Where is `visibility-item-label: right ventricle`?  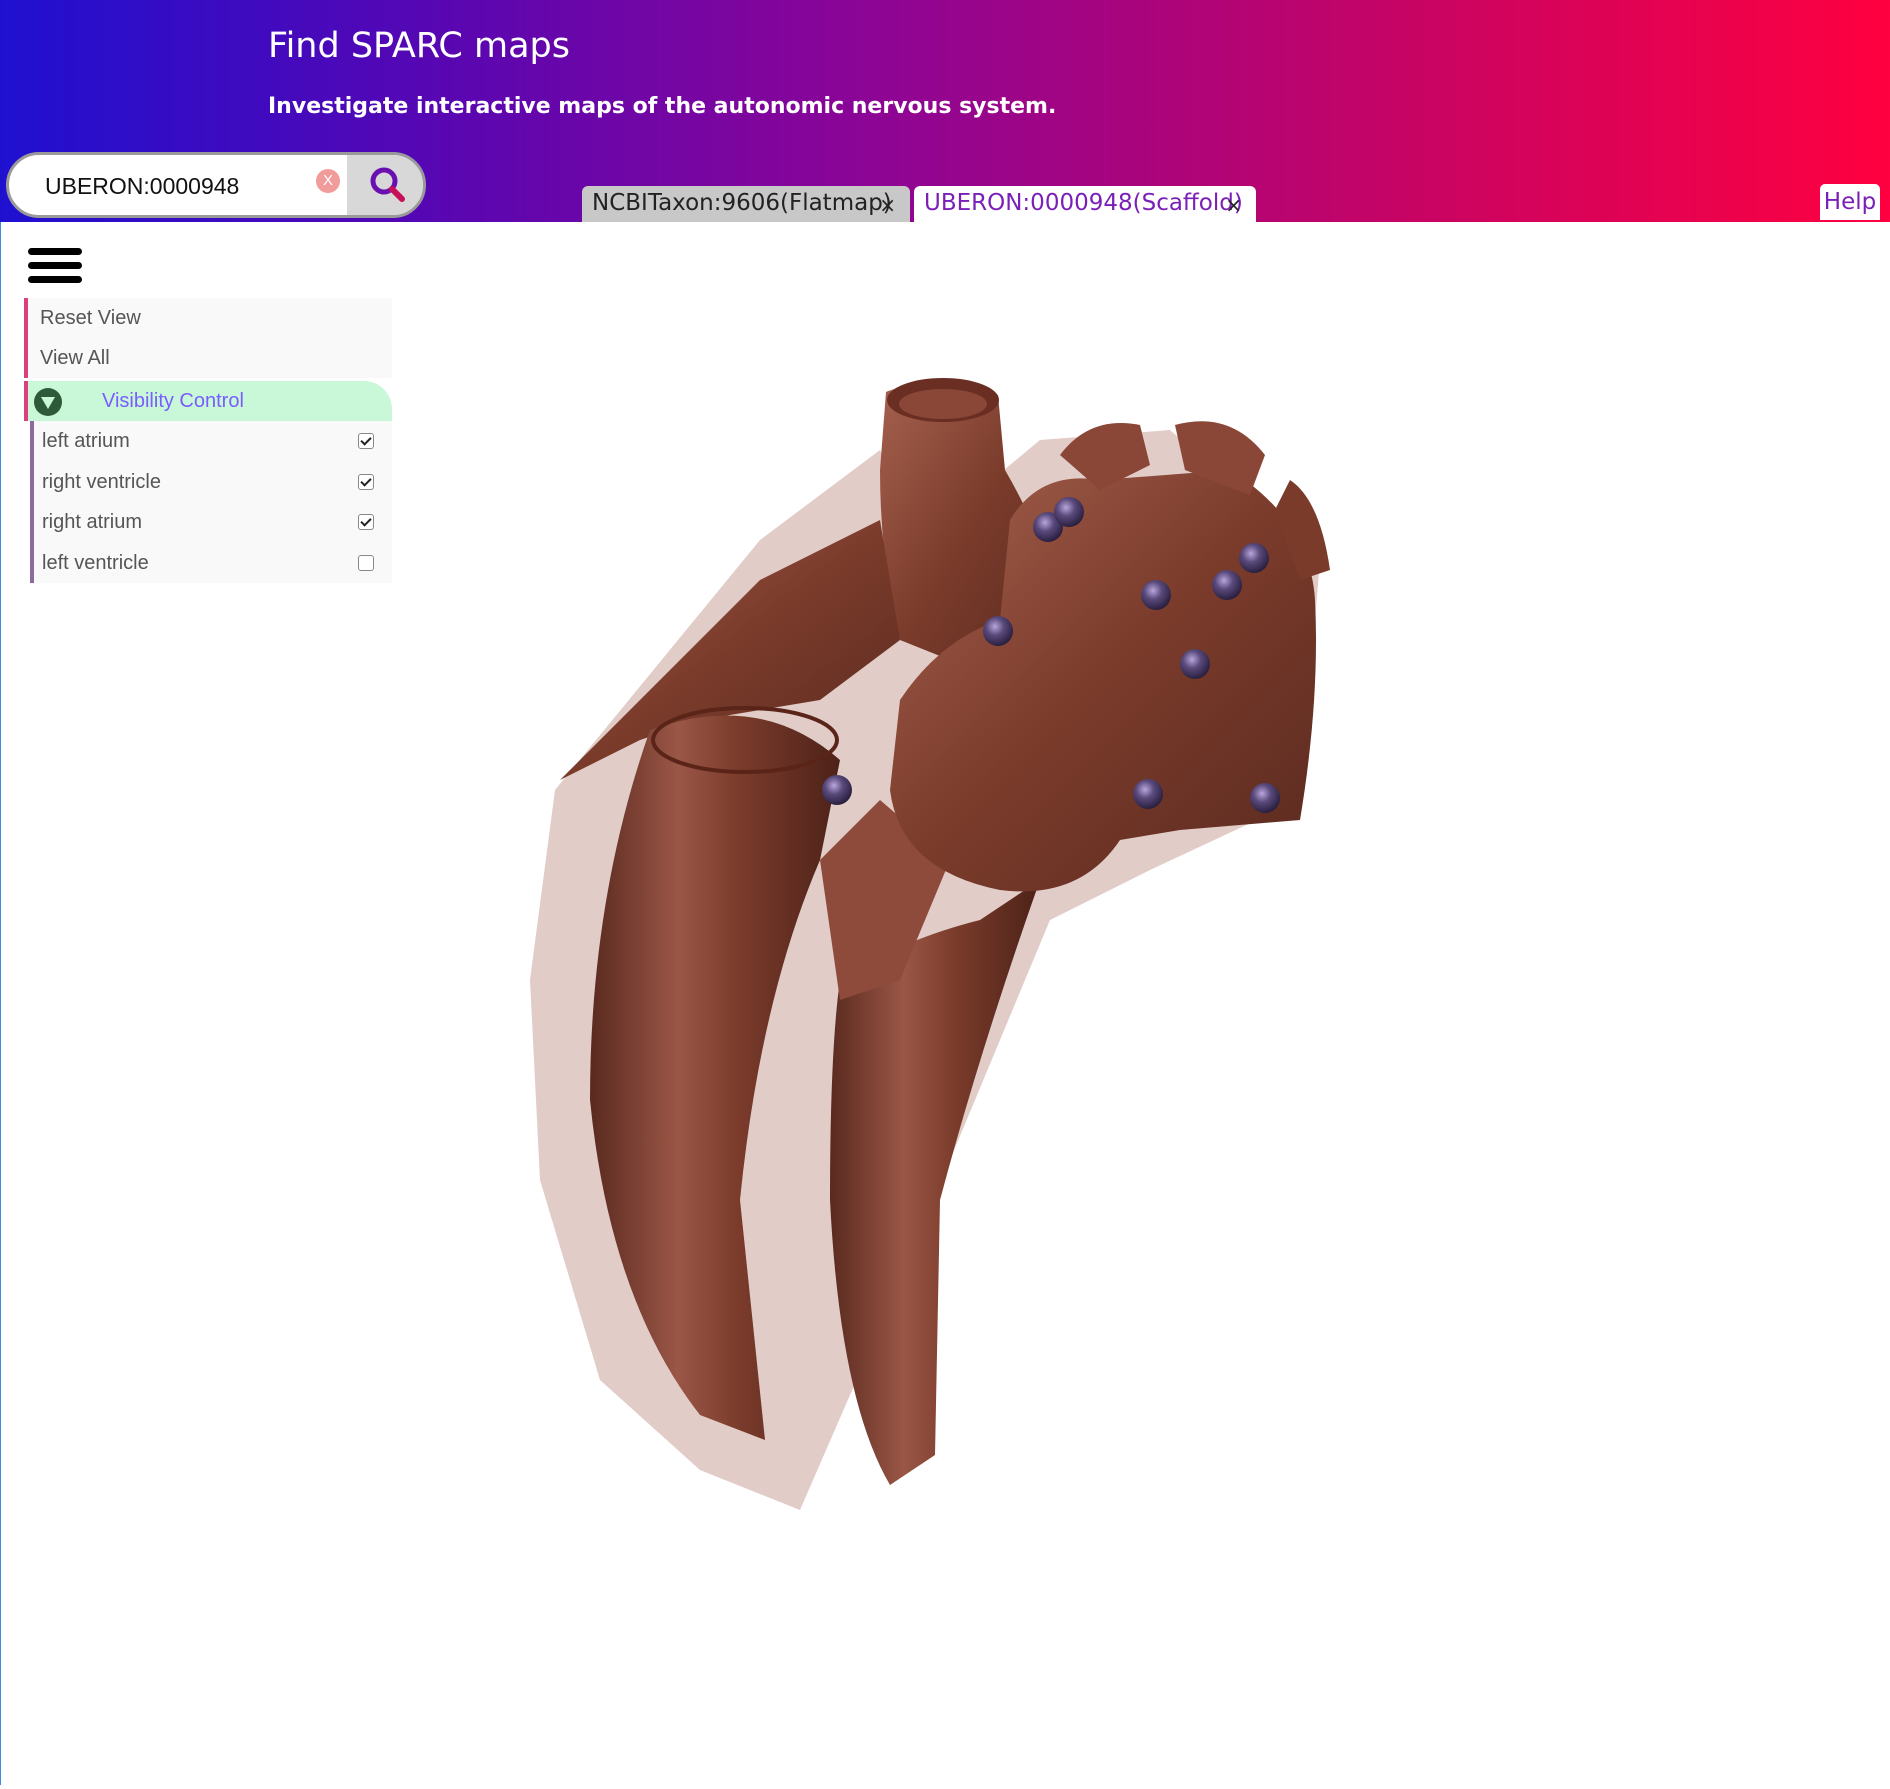 visibility-item-label: right ventricle is located at coordinates (101, 481).